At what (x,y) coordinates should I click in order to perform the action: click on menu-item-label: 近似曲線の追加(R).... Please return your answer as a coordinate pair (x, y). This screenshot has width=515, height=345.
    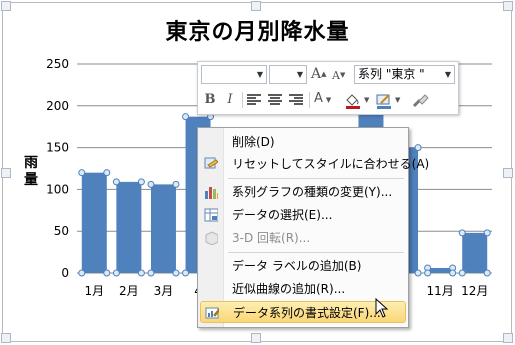
    Looking at the image, I should click on (289, 289).